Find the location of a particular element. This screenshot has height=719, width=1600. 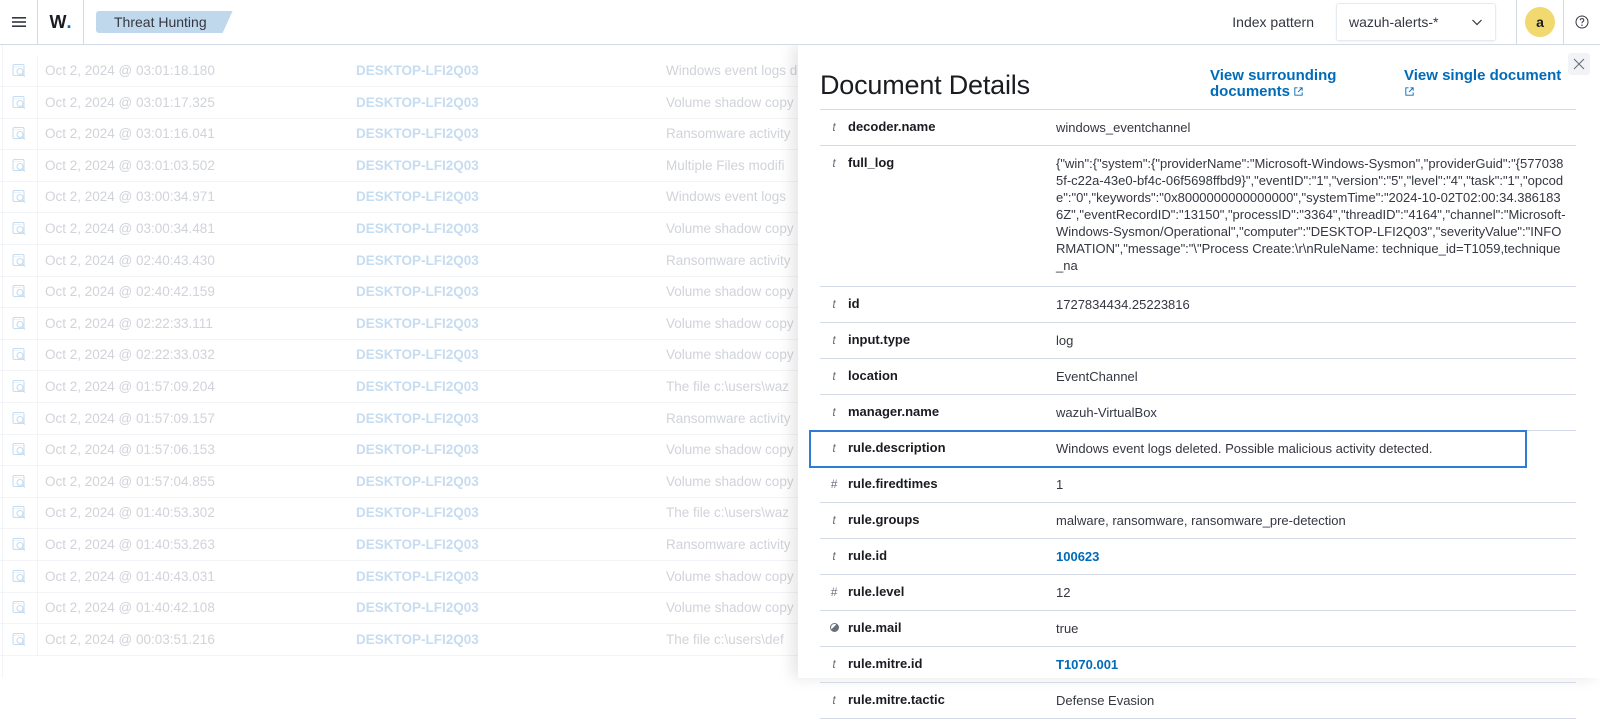

menu-button is located at coordinates (19, 22).